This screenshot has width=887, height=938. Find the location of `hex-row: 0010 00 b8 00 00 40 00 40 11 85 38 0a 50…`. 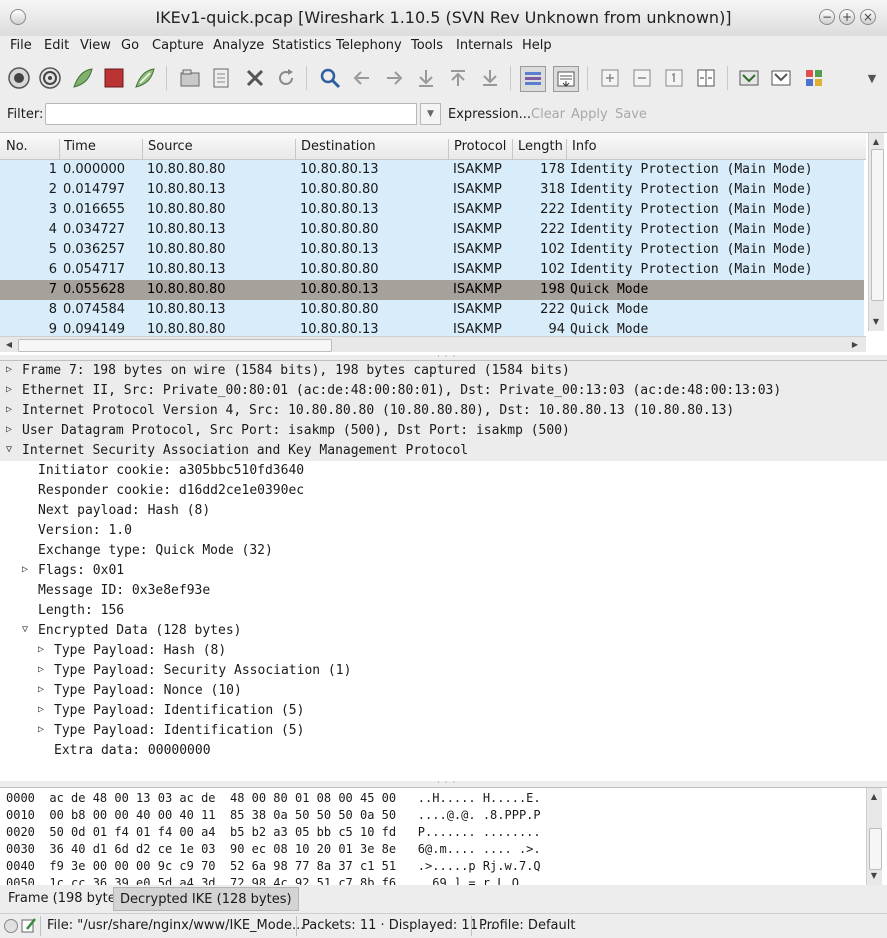

hex-row: 0010 00 b8 00 00 40 00 40 11 85 38 0a 50… is located at coordinates (273, 815).